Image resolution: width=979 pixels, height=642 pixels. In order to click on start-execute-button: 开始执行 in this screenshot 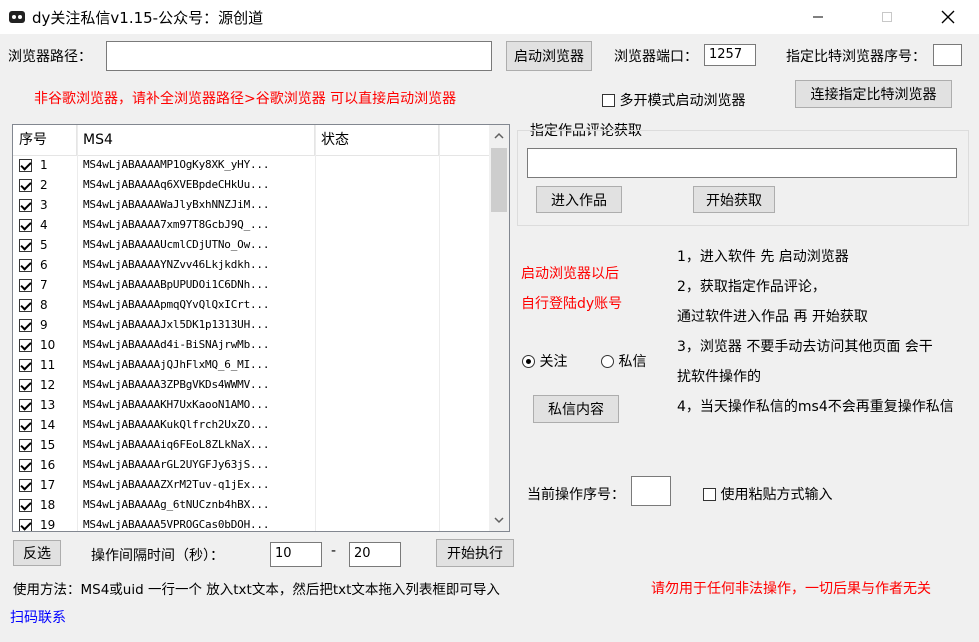, I will do `click(475, 553)`.